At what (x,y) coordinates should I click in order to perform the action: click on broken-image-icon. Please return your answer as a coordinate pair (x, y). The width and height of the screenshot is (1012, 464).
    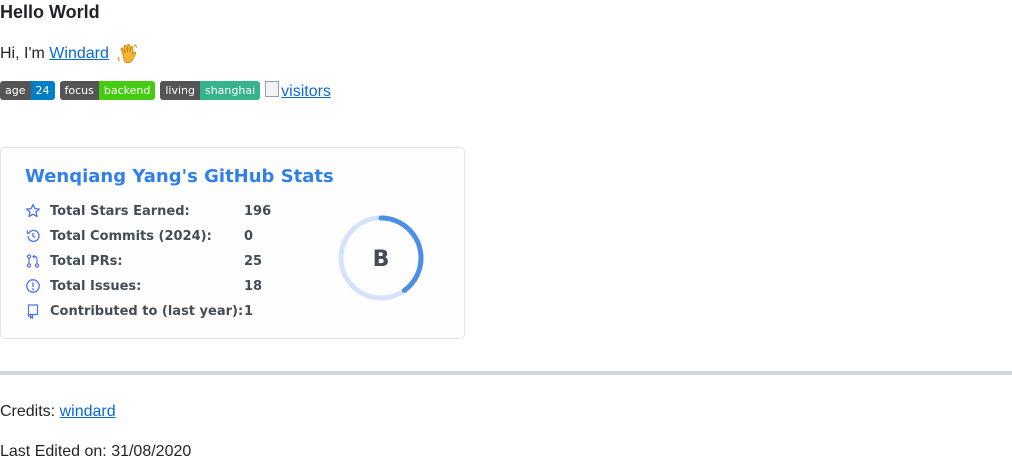
    Looking at the image, I should click on (272, 89).